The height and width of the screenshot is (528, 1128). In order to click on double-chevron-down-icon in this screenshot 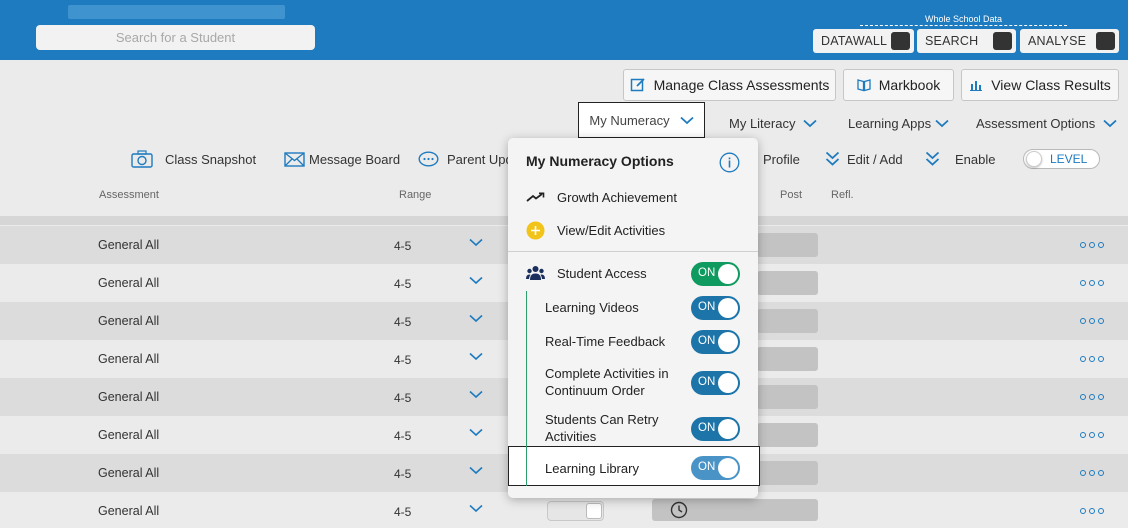, I will do `click(832, 158)`.